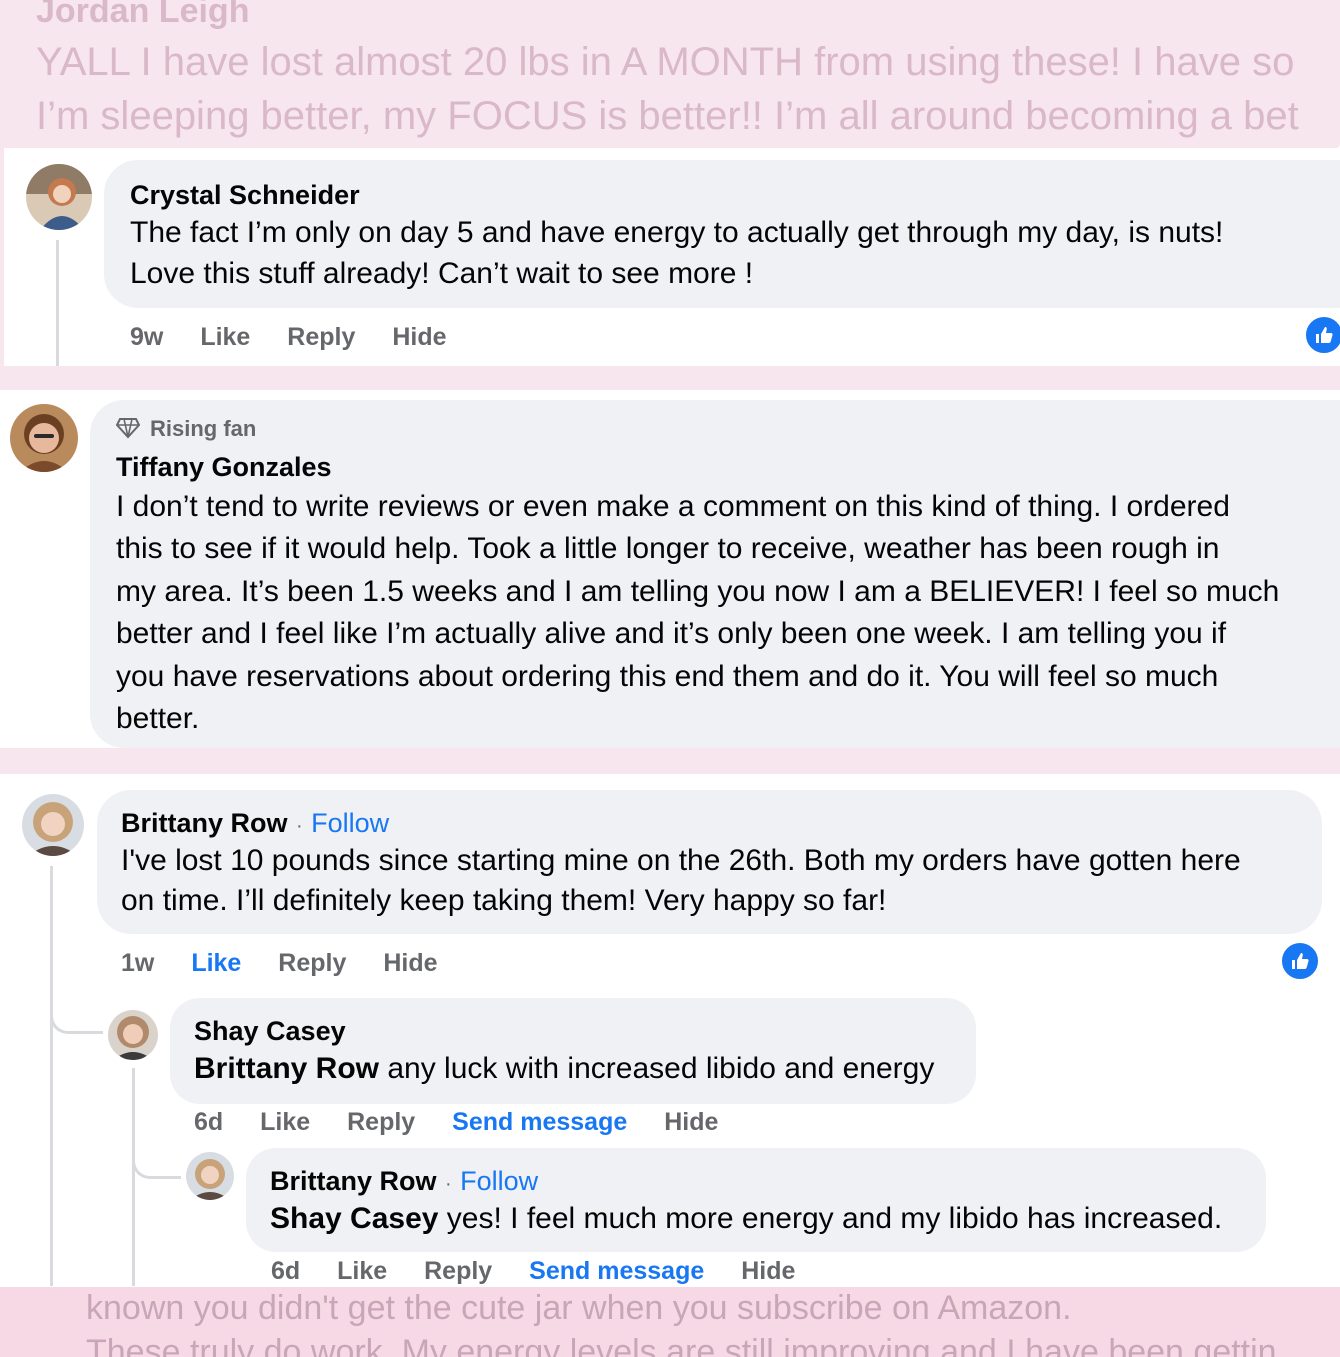 The image size is (1340, 1357). What do you see at coordinates (133, 1035) in the screenshot?
I see `avatar-shay` at bounding box center [133, 1035].